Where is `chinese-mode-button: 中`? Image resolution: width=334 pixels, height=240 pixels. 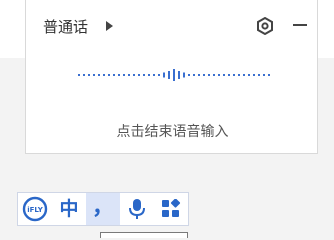
chinese-mode-button: 中 is located at coordinates (69, 209).